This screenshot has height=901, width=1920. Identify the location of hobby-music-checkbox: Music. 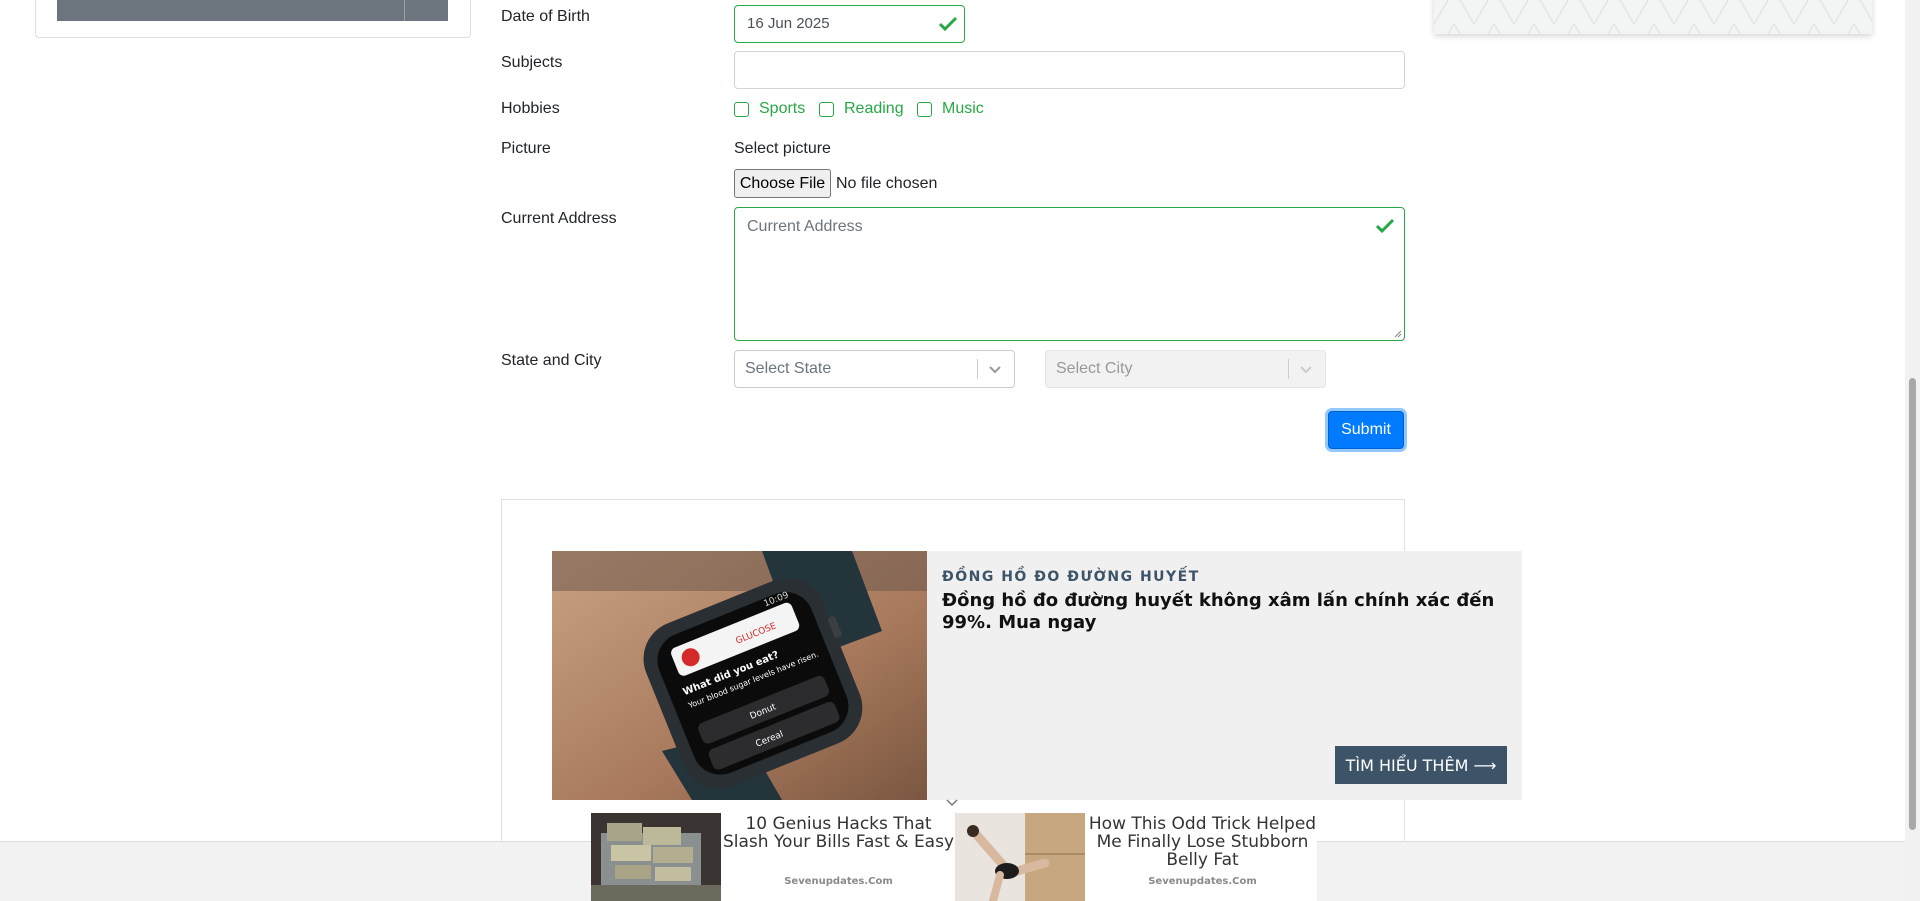
(950, 109).